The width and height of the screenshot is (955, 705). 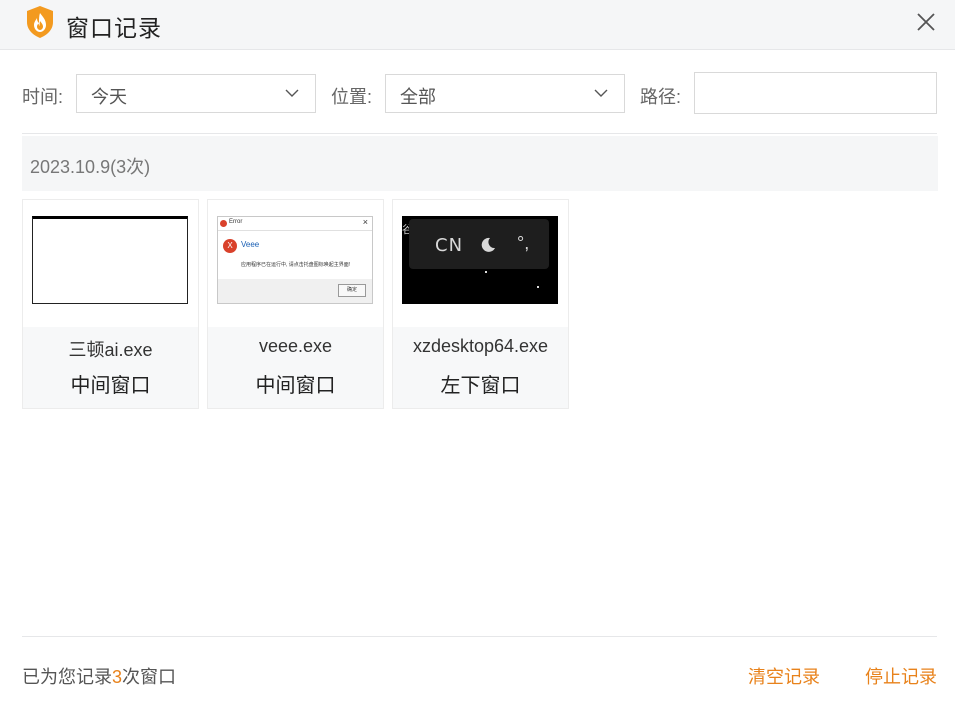 I want to click on ime-panel: CN °,, so click(x=479, y=244).